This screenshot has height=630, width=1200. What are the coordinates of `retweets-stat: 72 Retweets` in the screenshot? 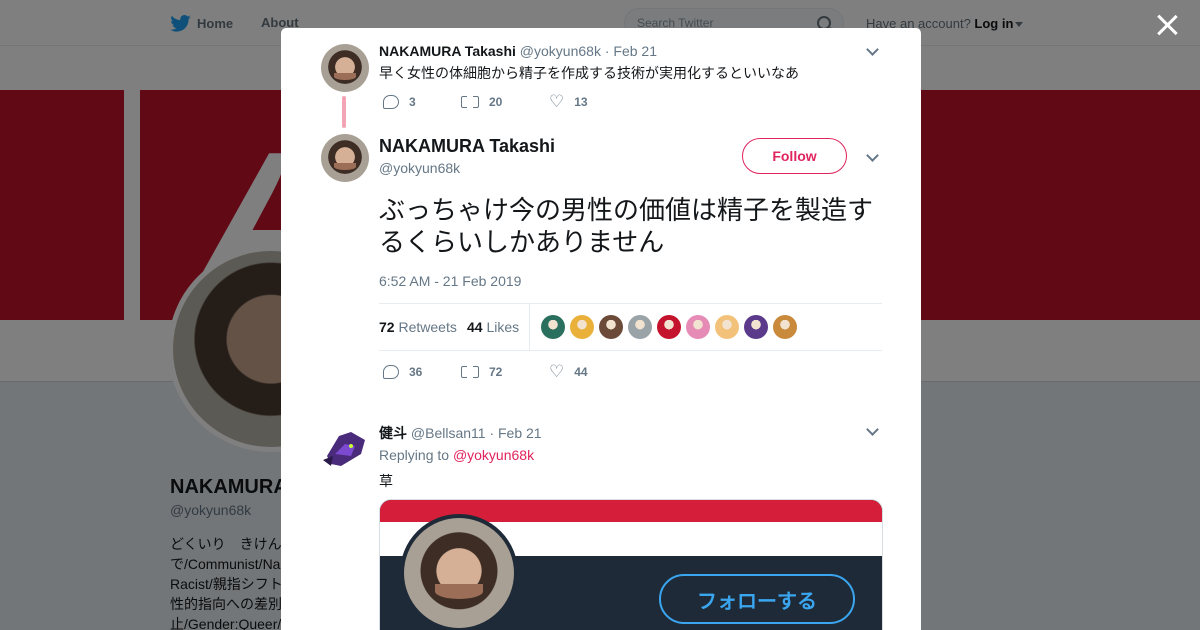 It's located at (418, 327).